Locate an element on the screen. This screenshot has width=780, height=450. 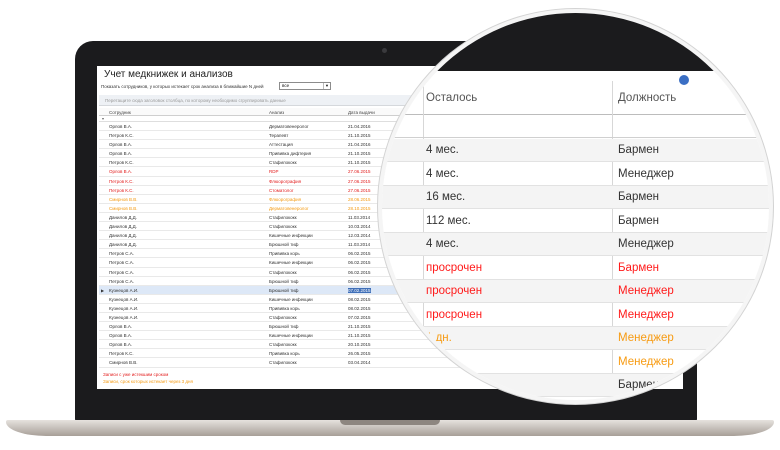
cell-date: 10.03.2014 is located at coordinates (359, 227).